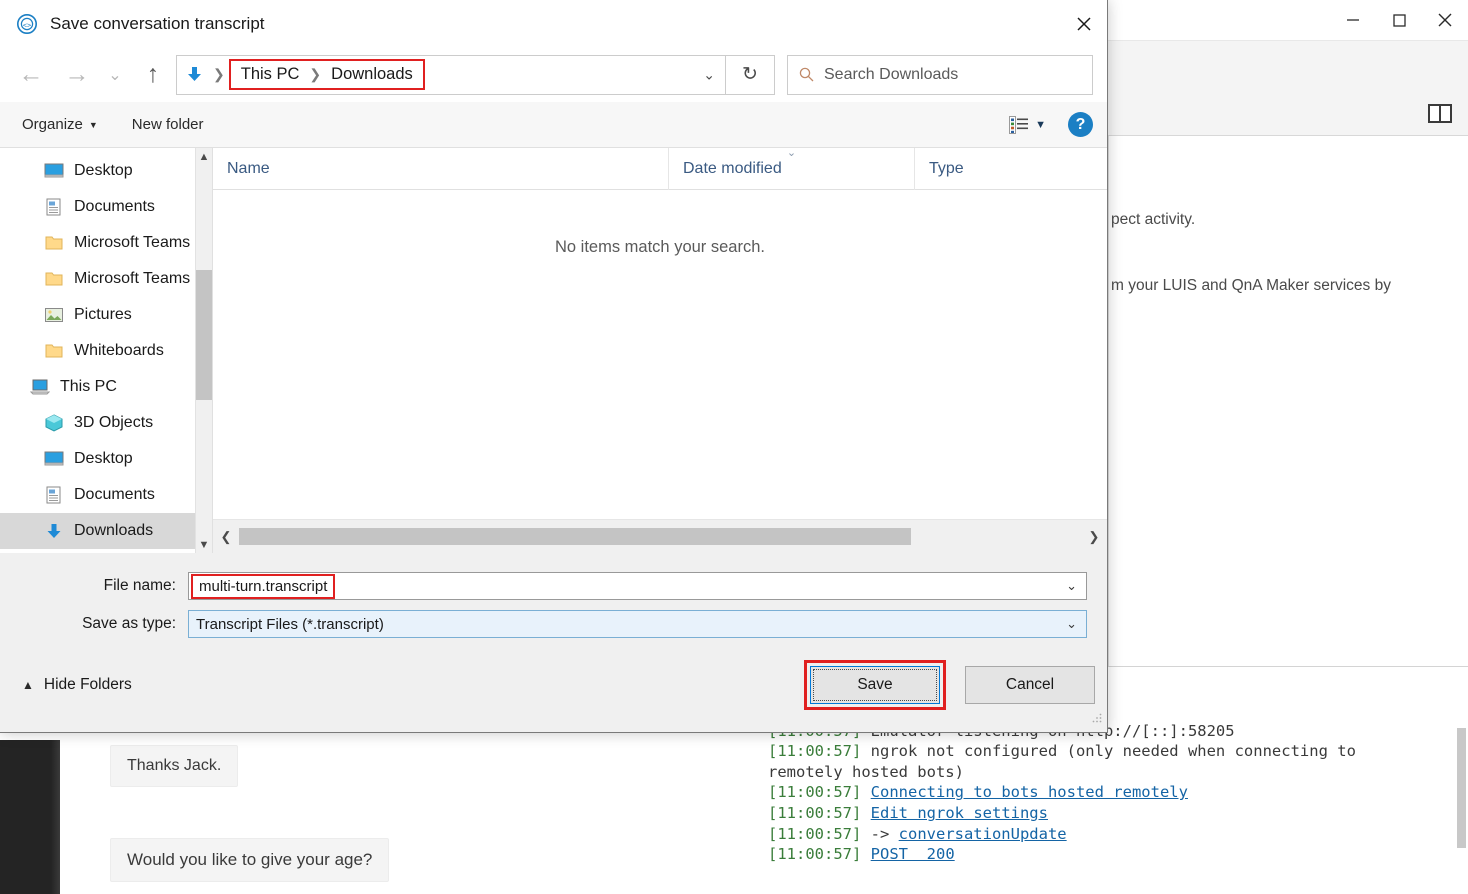 The width and height of the screenshot is (1468, 894). I want to click on hide-folders-button: ▲ Hide Folders, so click(77, 685).